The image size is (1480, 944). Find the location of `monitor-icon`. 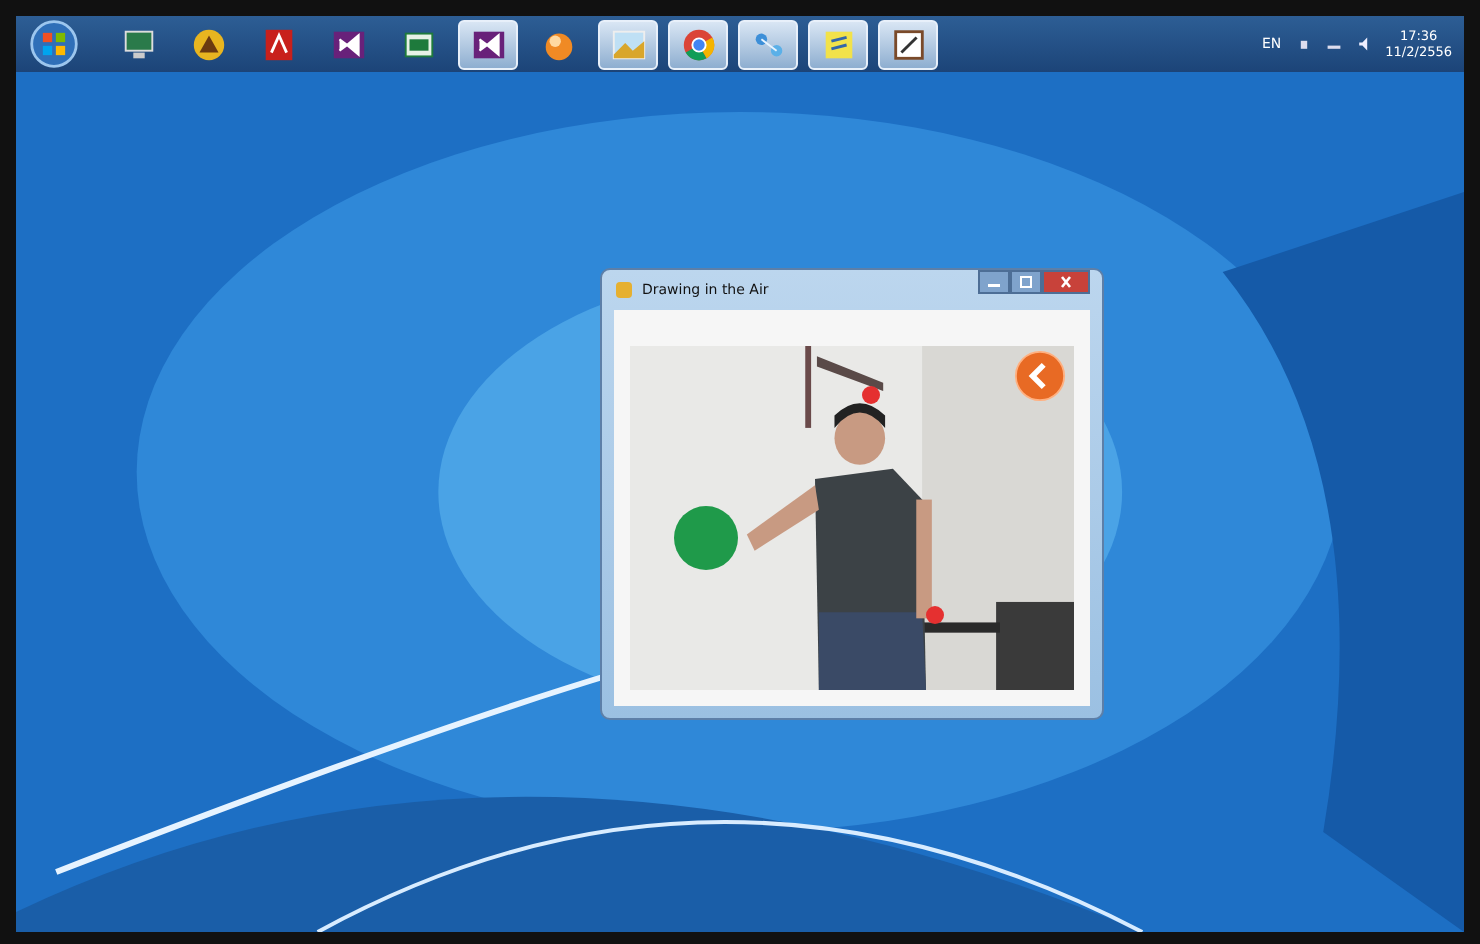

monitor-icon is located at coordinates (138, 44).